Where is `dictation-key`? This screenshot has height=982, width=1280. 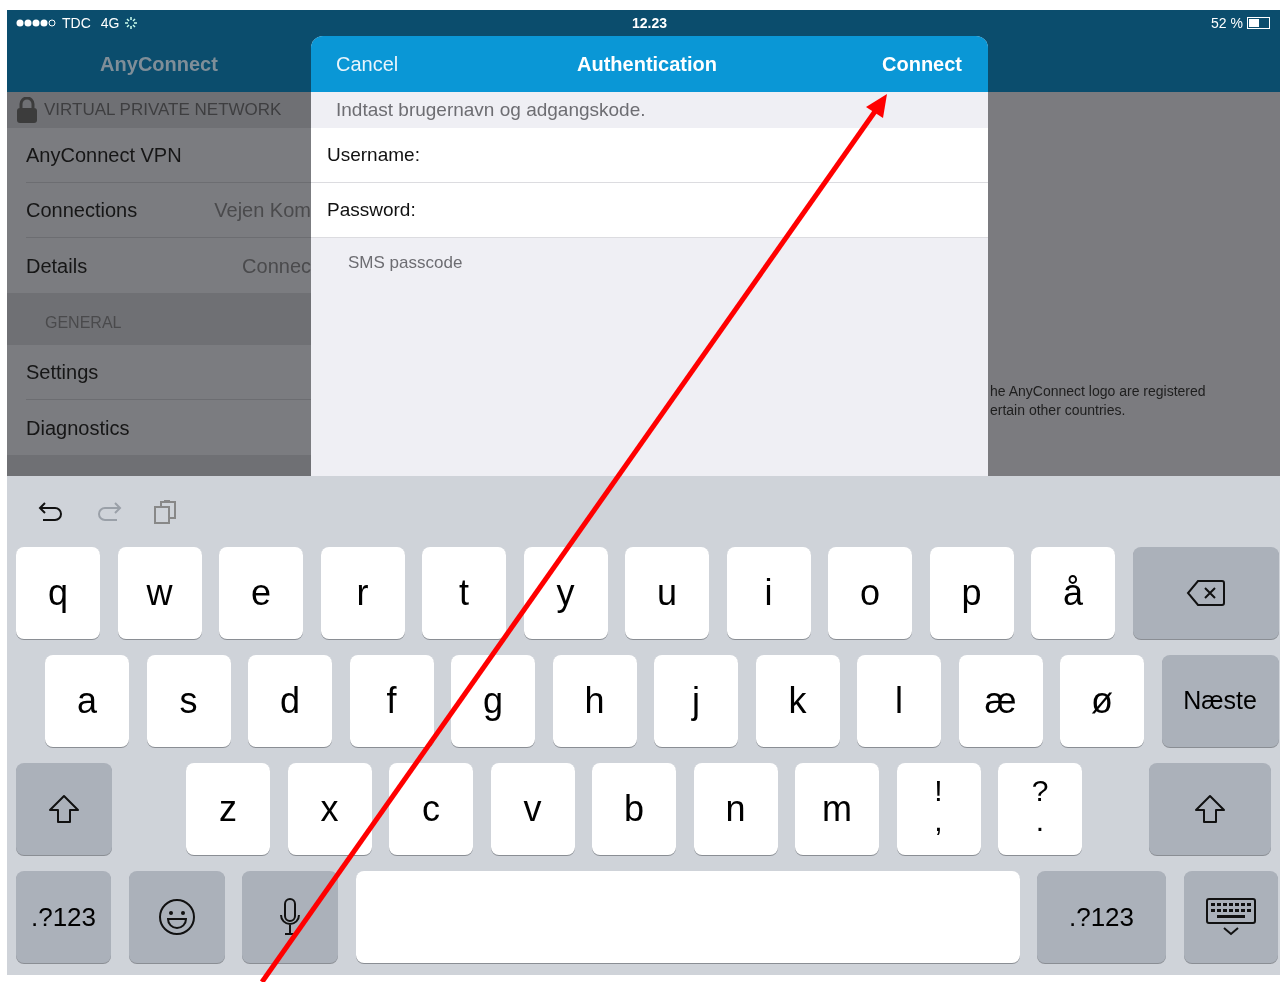
dictation-key is located at coordinates (290, 917).